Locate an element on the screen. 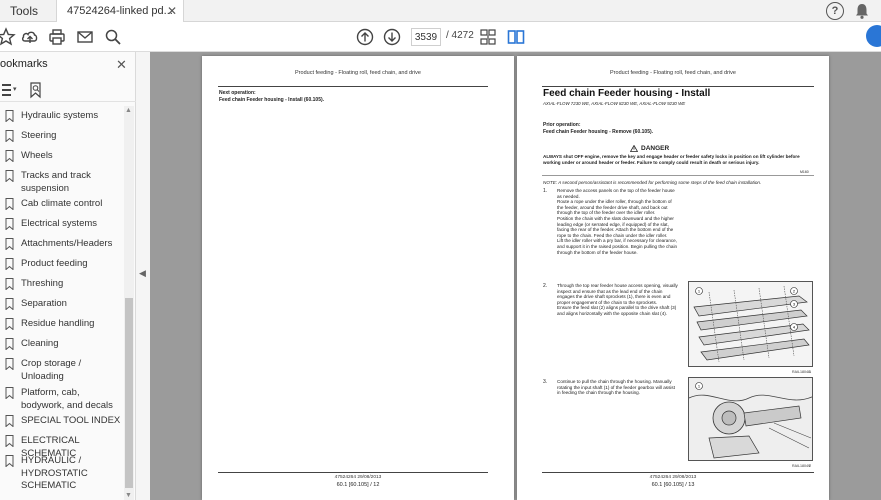 This screenshot has width=881, height=500. zoom-icon is located at coordinates (113, 37).